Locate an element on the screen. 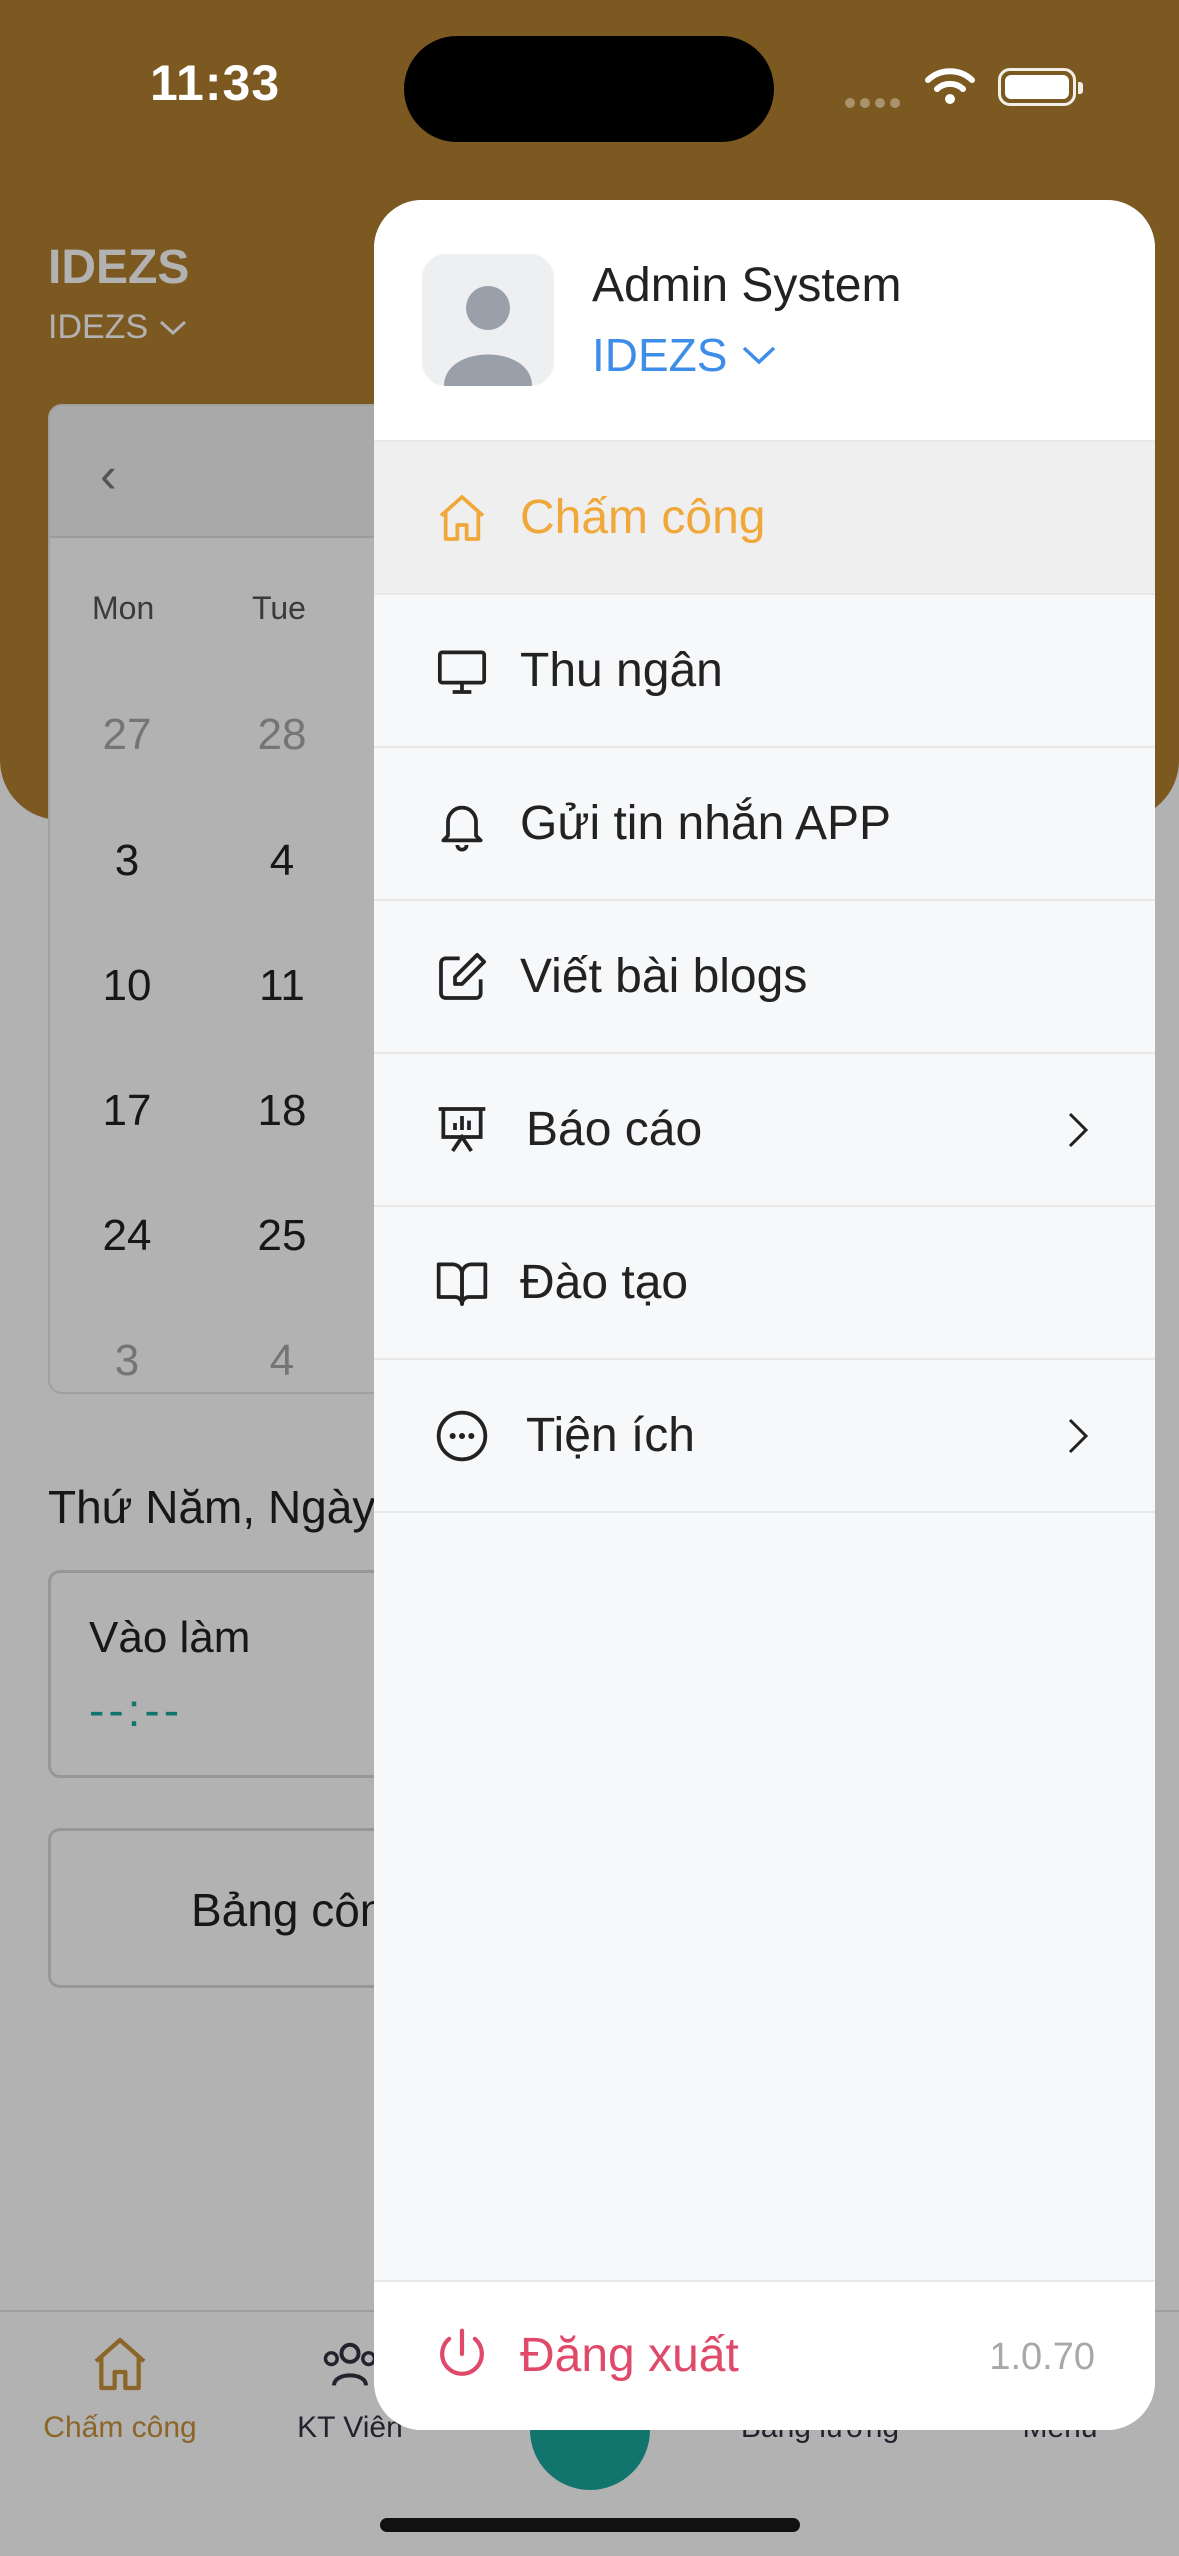 Image resolution: width=1179 pixels, height=2556 pixels. menu-item-label: Báo cáo is located at coordinates (614, 1129).